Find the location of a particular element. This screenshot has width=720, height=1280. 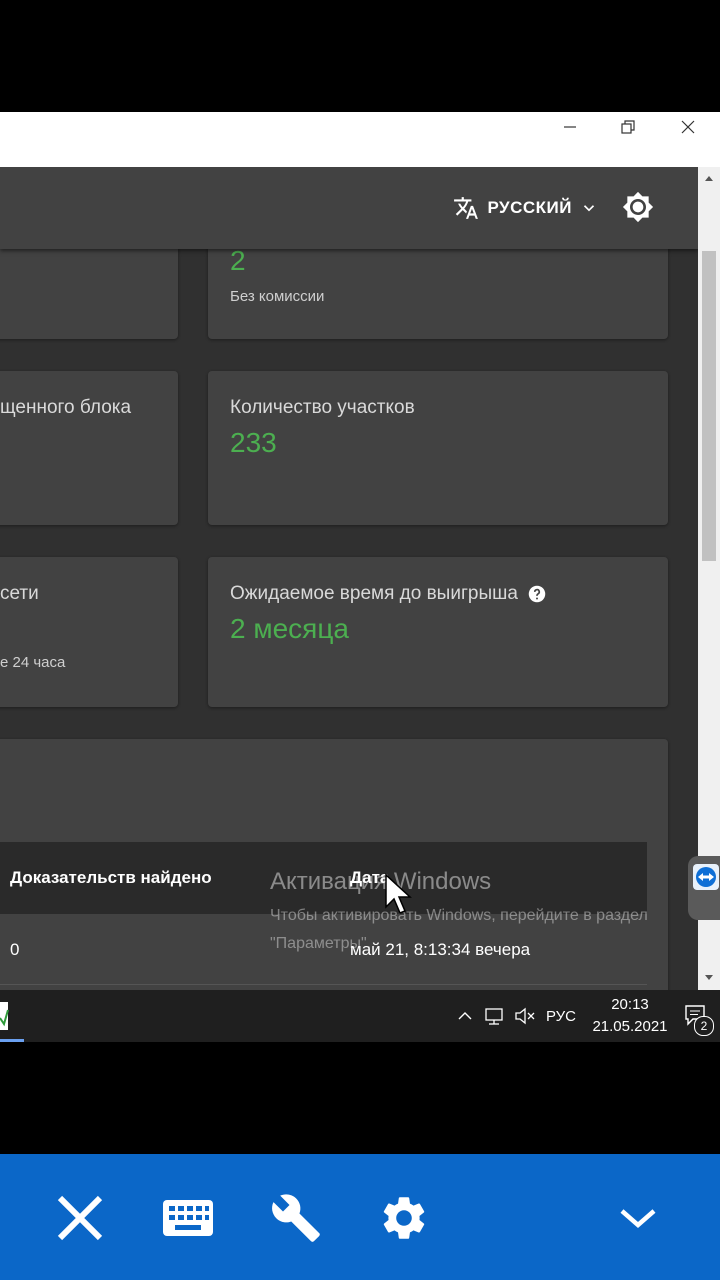

translate-icon is located at coordinates (466, 208).